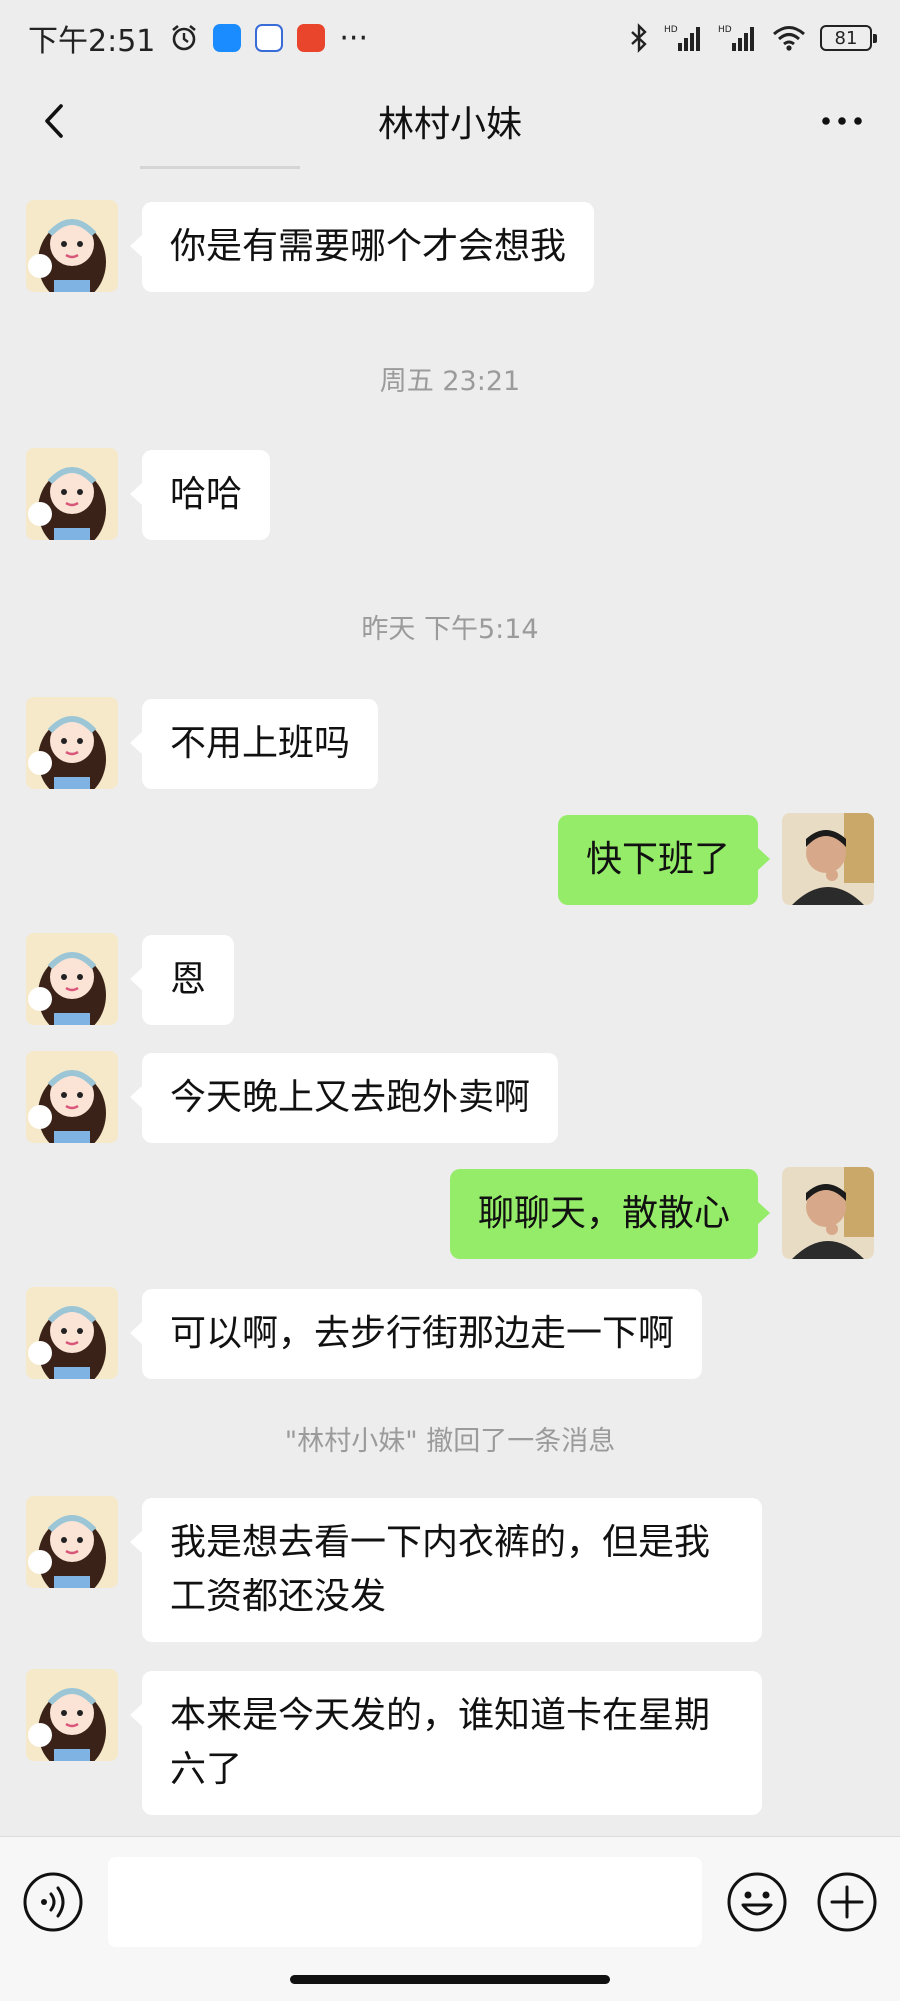 The height and width of the screenshot is (2001, 900). I want to click on alarm-icon, so click(184, 37).